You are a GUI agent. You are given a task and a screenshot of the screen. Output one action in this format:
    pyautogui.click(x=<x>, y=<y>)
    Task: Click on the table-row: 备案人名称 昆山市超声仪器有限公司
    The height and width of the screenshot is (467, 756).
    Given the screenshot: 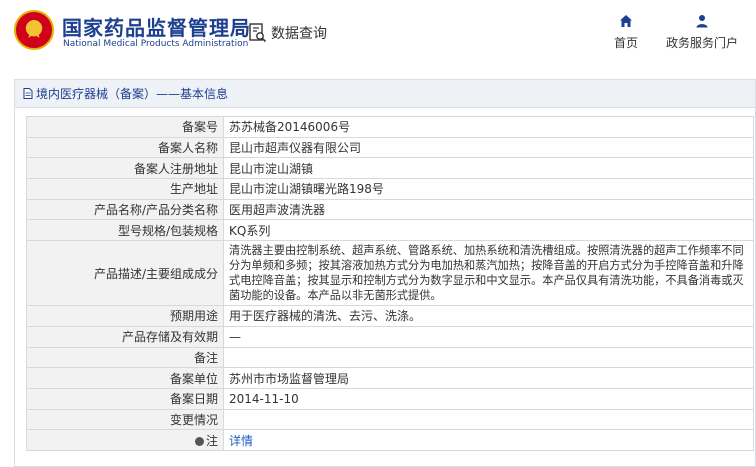 What is the action you would take?
    pyautogui.click(x=390, y=147)
    